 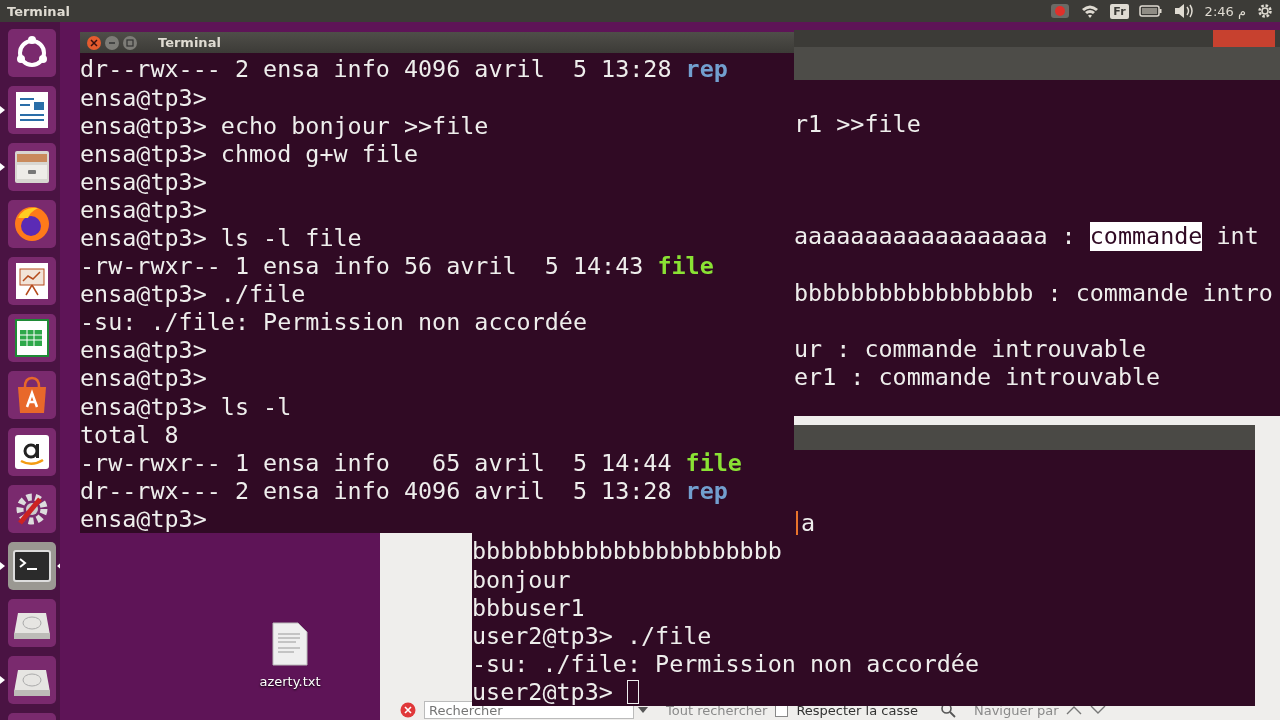 What do you see at coordinates (1074, 710) in the screenshot?
I see `up-chevron-icon` at bounding box center [1074, 710].